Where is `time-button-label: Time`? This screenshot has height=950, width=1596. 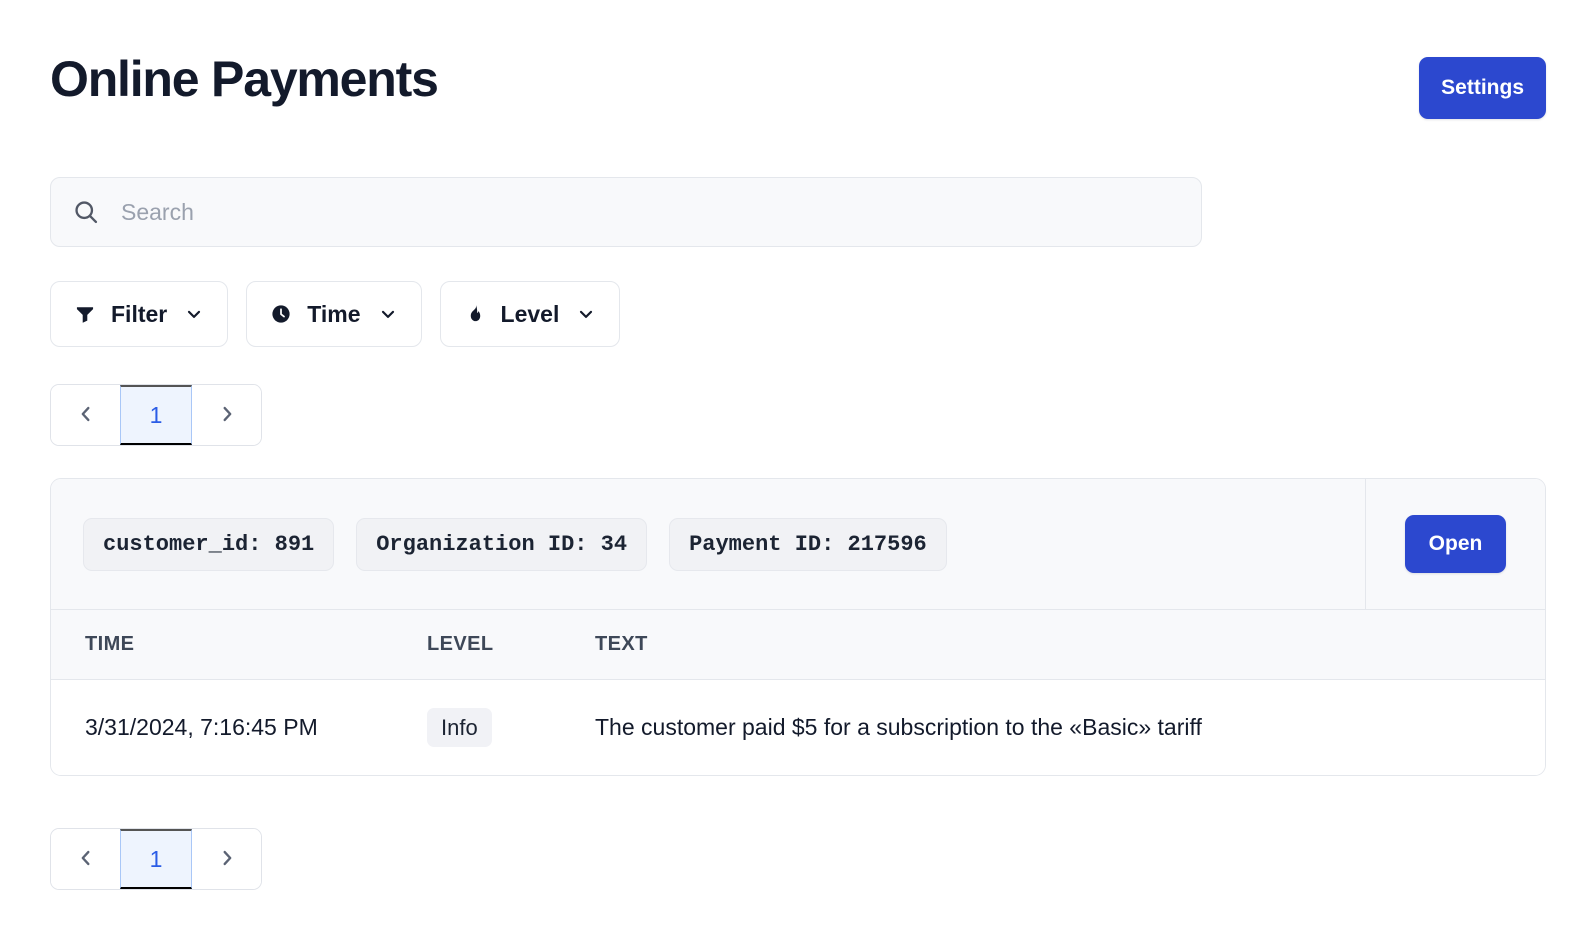
time-button-label: Time is located at coordinates (334, 313).